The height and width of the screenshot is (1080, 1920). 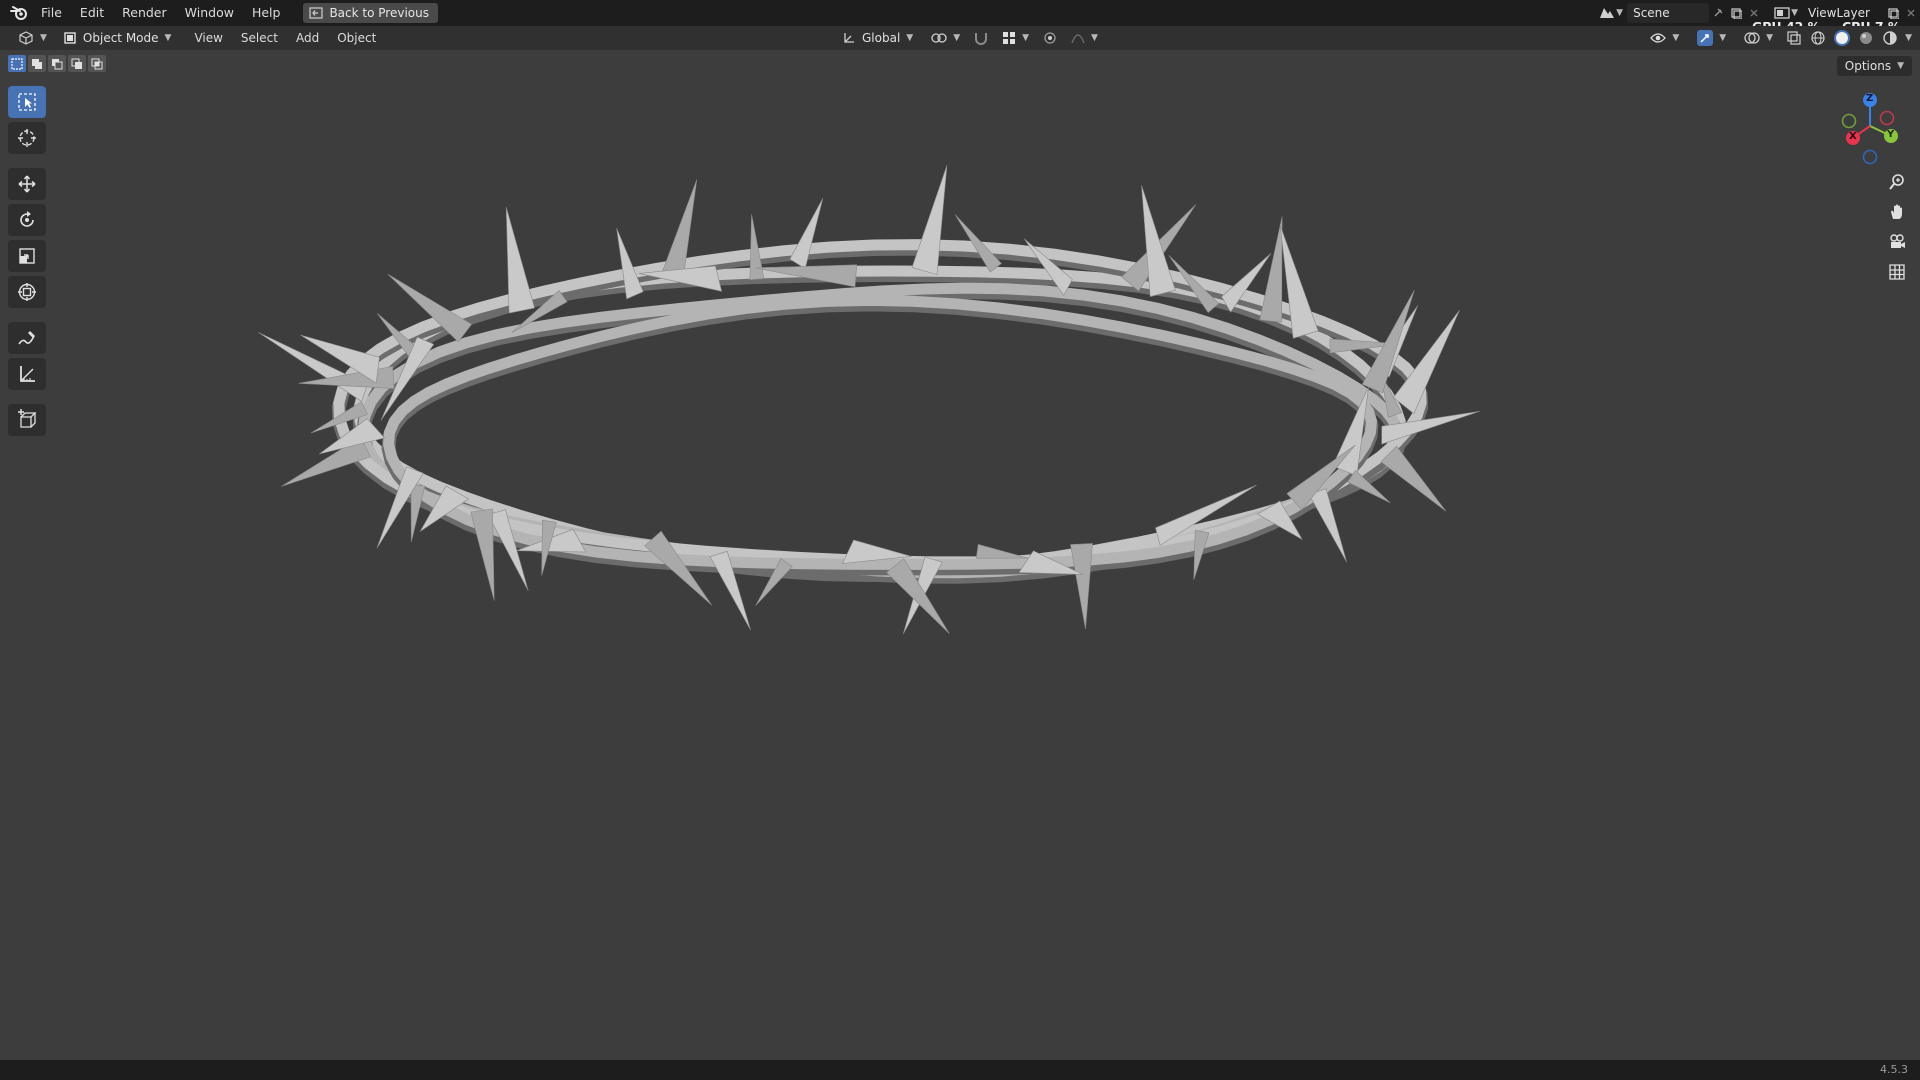 I want to click on rendered-shading-icon, so click(x=1890, y=38).